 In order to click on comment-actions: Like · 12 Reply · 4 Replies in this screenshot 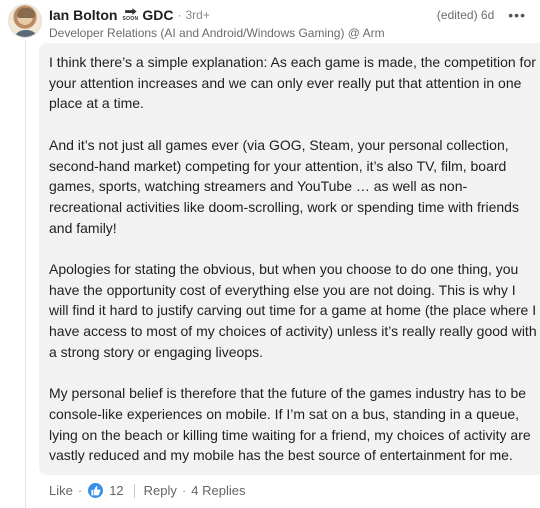, I will do `click(147, 490)`.